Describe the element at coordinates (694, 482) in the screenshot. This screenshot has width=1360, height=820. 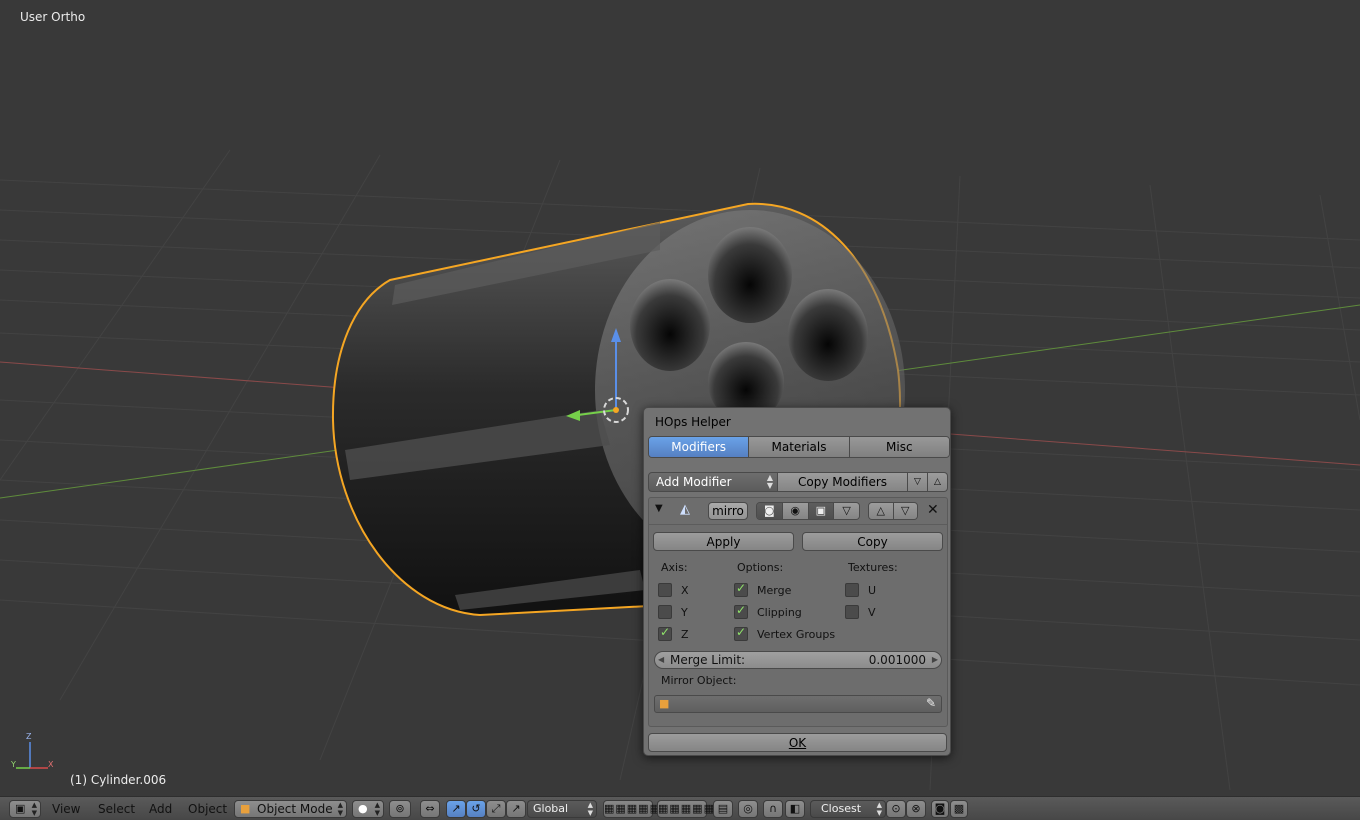
I see `add-modifier-label: Add Modifier` at that location.